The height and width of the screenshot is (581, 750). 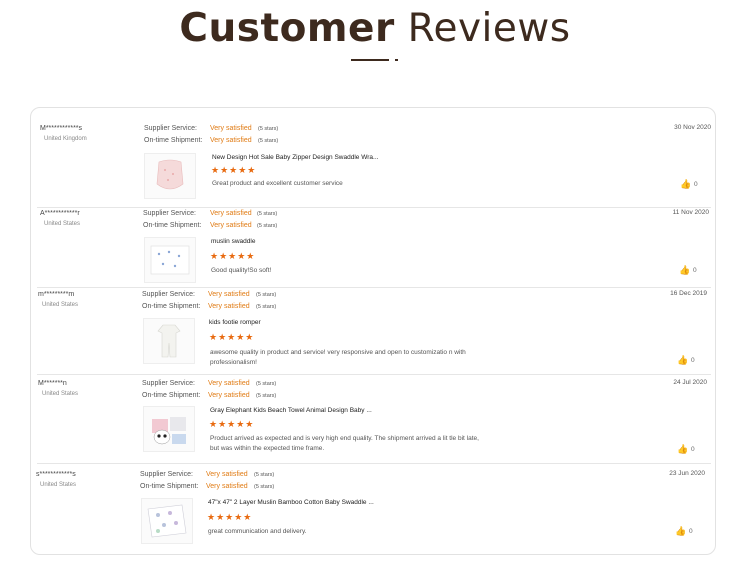 What do you see at coordinates (60, 213) in the screenshot?
I see `reviewer-name: A************r` at bounding box center [60, 213].